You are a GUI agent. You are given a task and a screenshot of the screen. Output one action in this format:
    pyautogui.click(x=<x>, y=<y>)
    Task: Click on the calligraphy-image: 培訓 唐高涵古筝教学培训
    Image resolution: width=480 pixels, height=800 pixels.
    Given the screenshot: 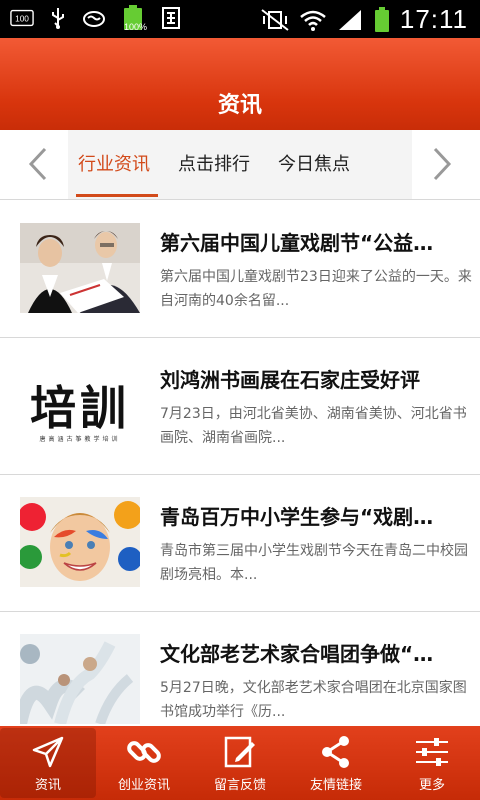 What is the action you would take?
    pyautogui.click(x=80, y=405)
    